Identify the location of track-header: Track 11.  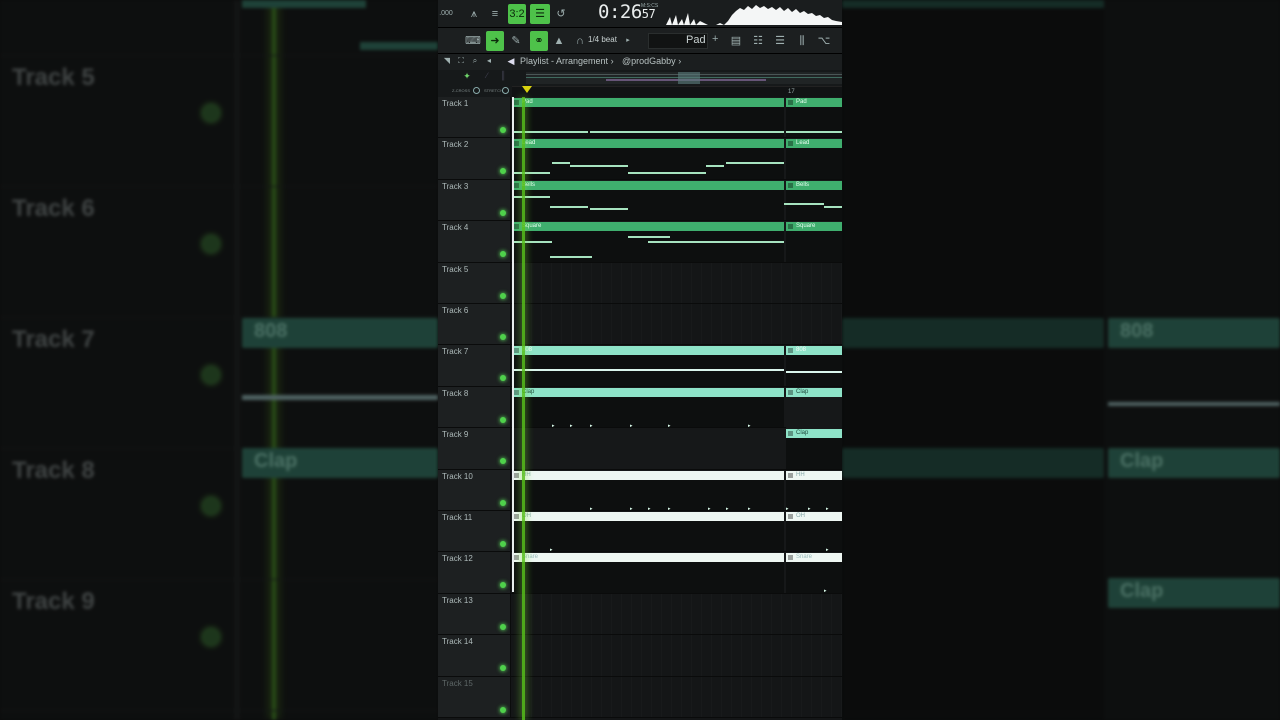
(474, 531).